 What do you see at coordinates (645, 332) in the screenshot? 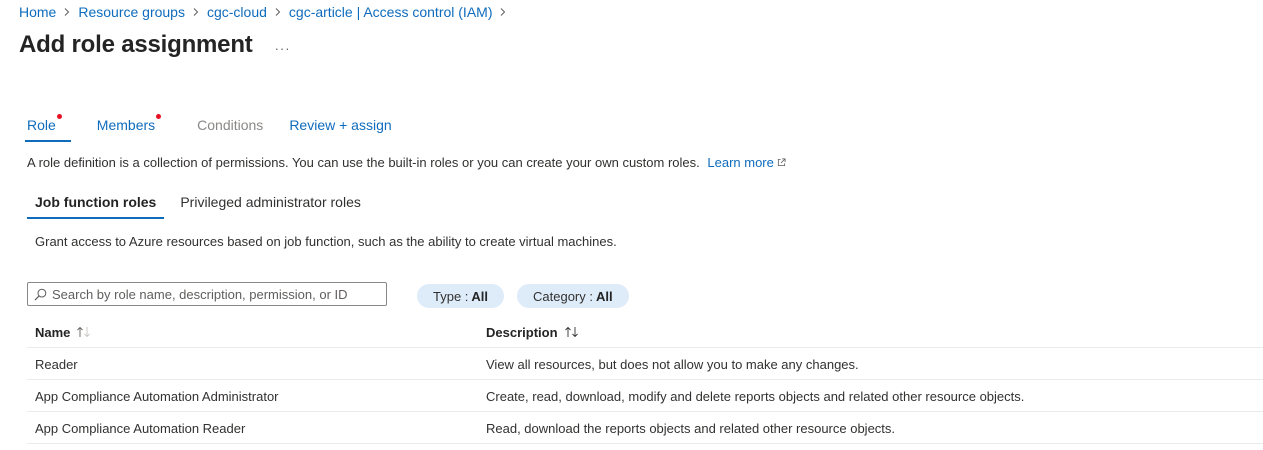
I see `table-header: Name Description` at bounding box center [645, 332].